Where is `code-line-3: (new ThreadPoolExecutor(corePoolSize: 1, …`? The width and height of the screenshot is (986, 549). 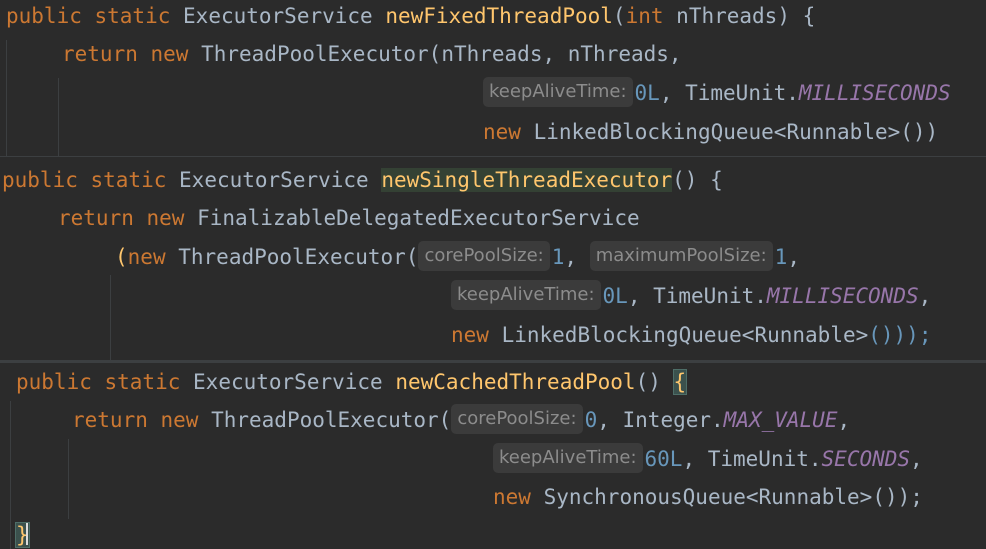
code-line-3: (new ThreadPoolExecutor(corePoolSize: 1, … is located at coordinates (457, 257).